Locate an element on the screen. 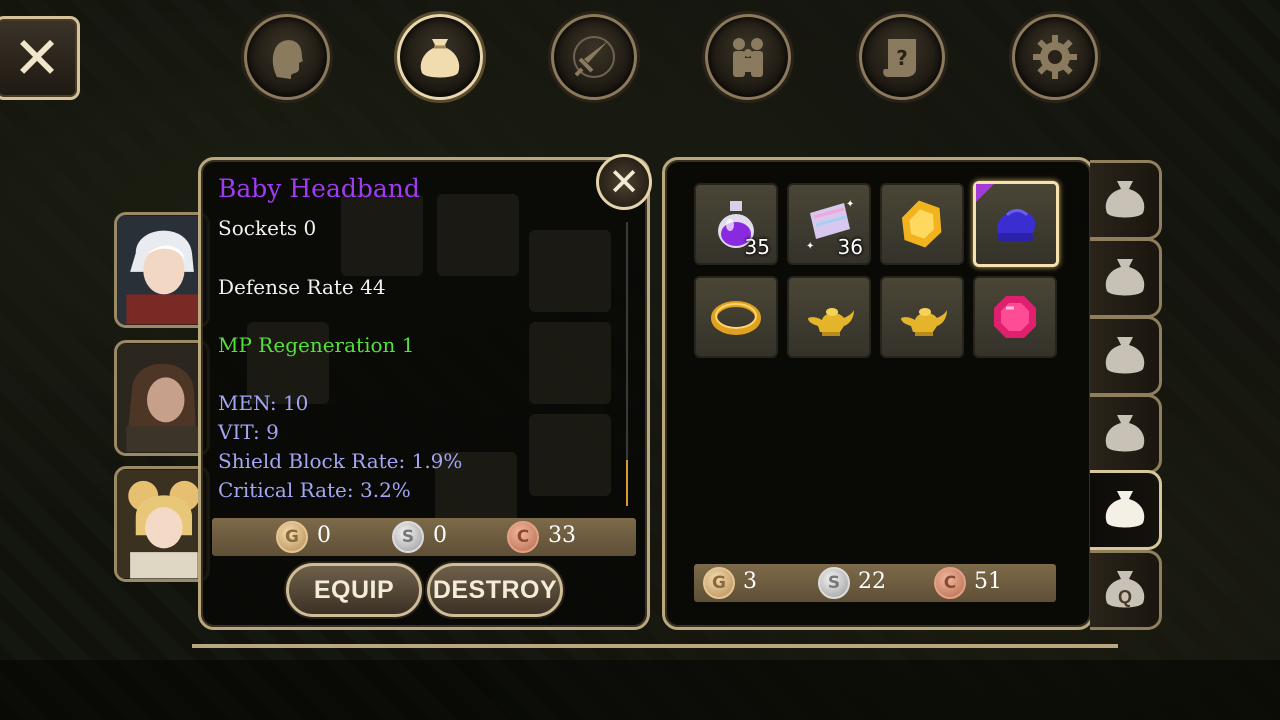 This screenshot has height=720, width=1280. rarity-corner-marker is located at coordinates (985, 193).